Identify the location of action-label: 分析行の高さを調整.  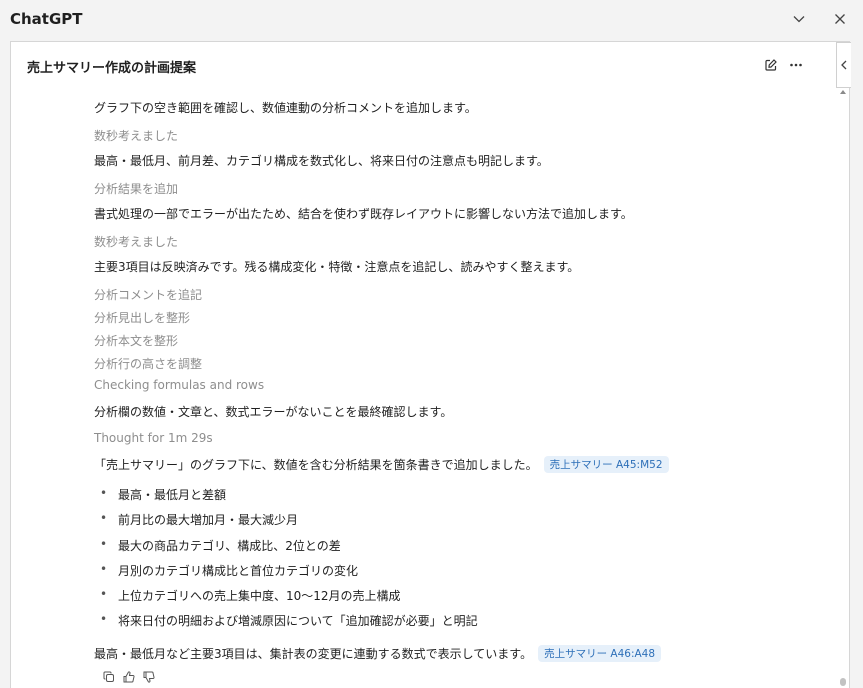
(148, 363).